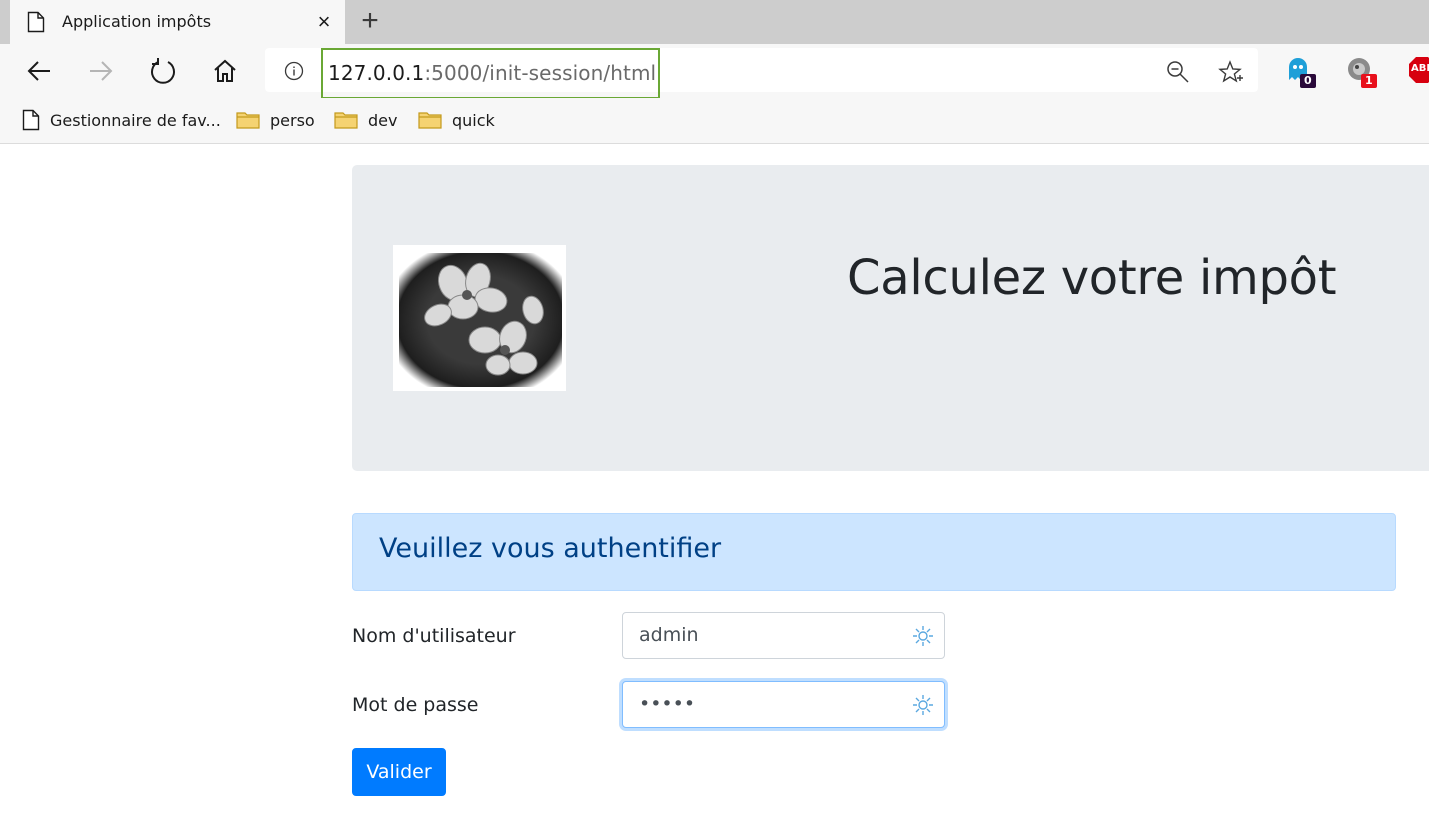 The height and width of the screenshot is (827, 1429). What do you see at coordinates (714, 22) in the screenshot?
I see `tab-strip: Application impôts × +` at bounding box center [714, 22].